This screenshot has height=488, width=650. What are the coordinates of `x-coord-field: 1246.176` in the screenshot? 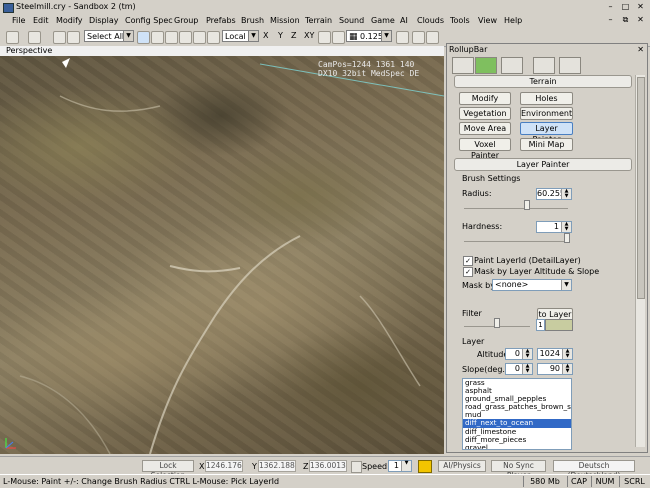 It's located at (224, 466).